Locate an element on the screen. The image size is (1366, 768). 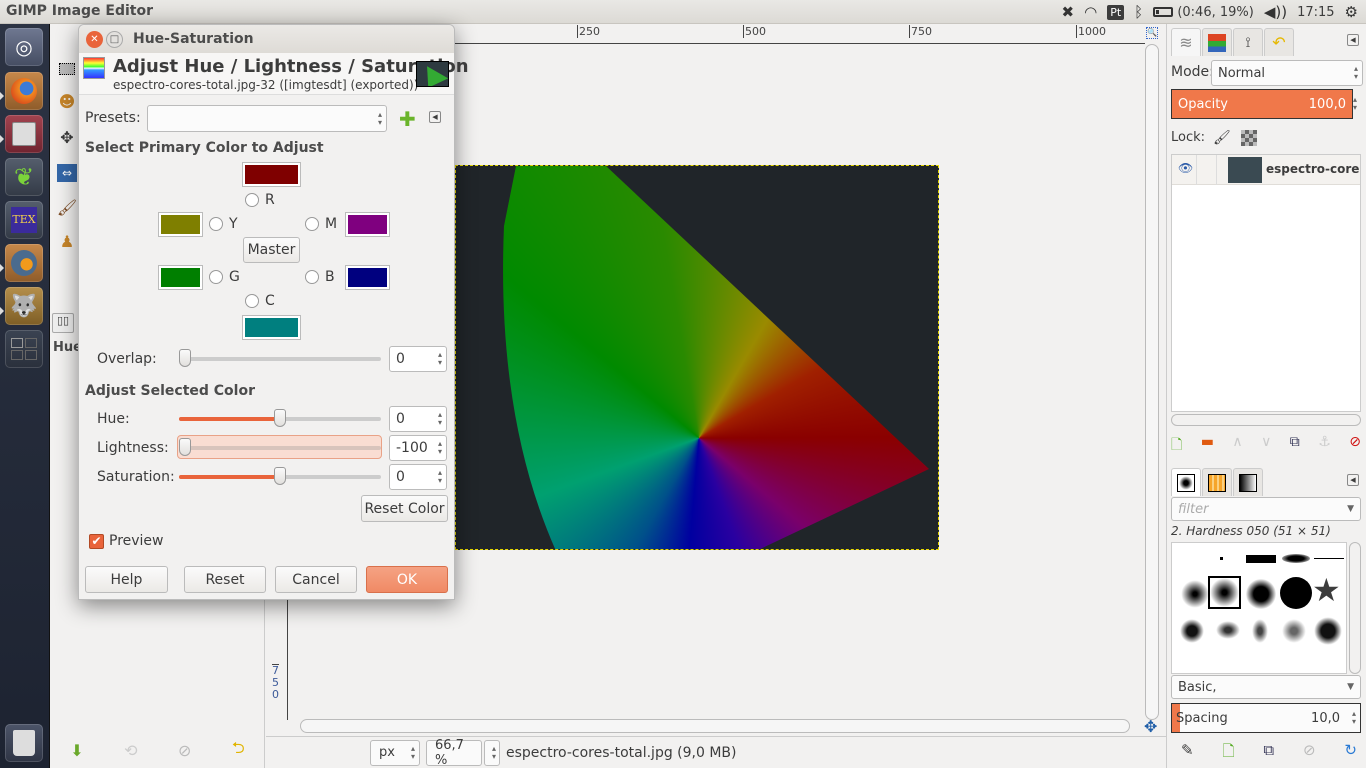
radio-green is located at coordinates (216, 277).